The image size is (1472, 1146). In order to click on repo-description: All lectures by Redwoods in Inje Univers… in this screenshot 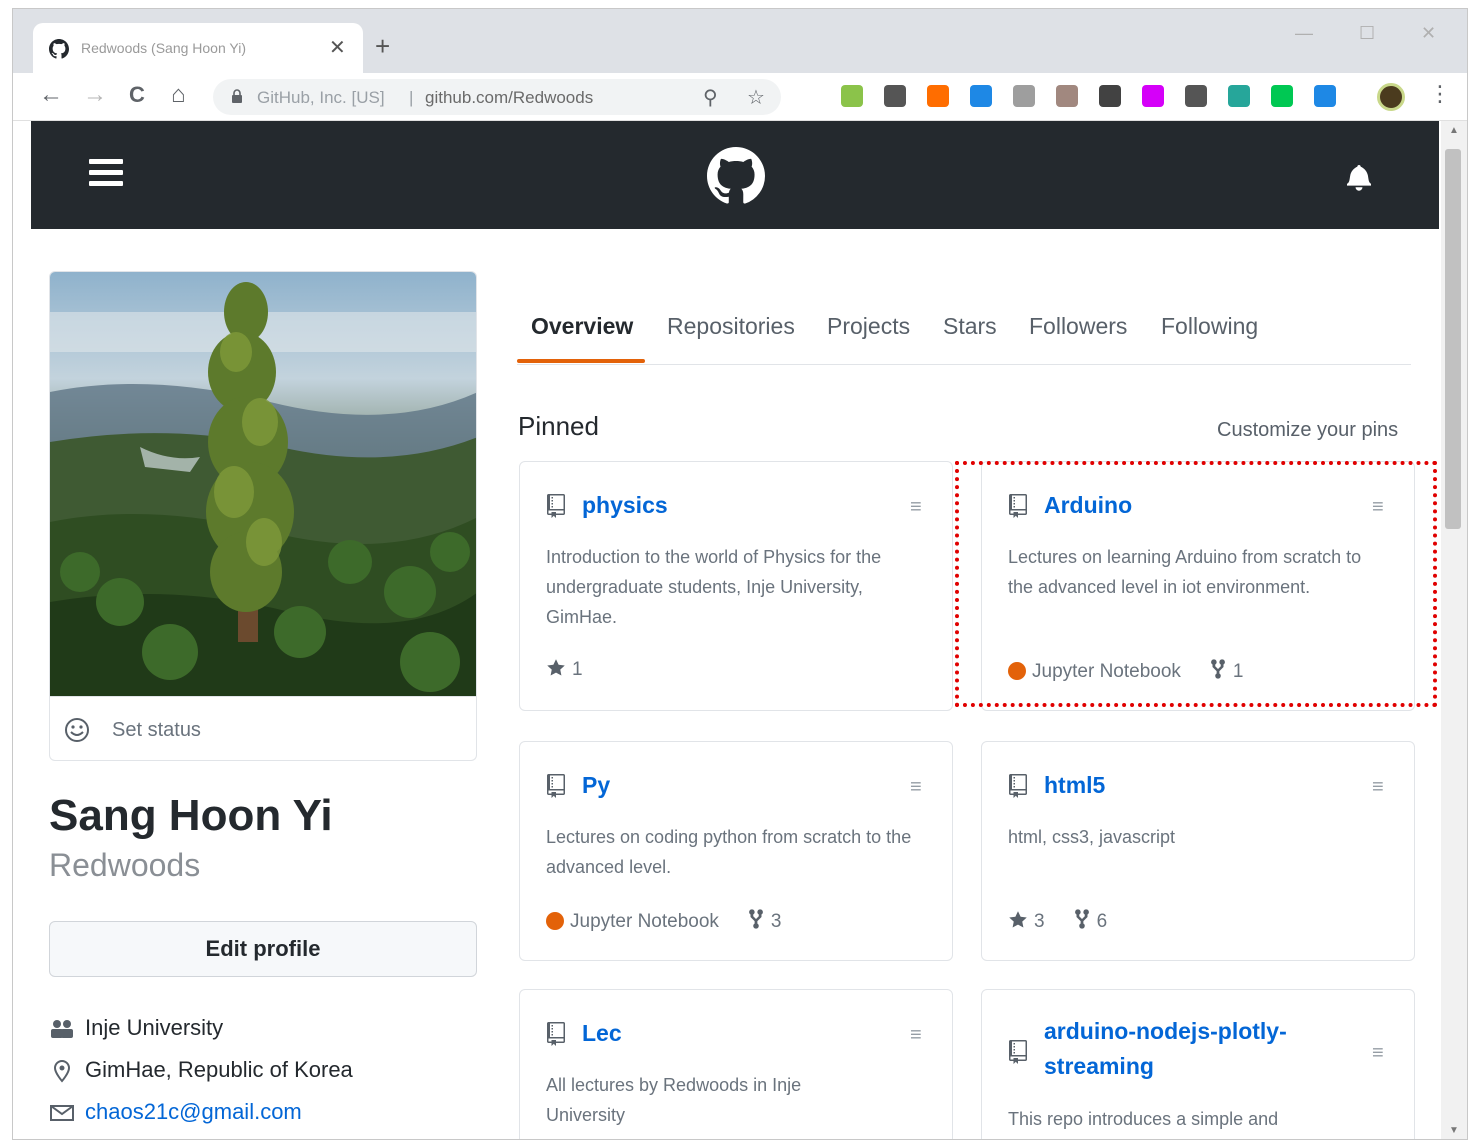, I will do `click(674, 1100)`.